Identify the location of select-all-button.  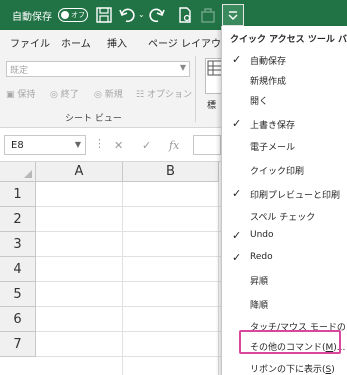
(18, 172).